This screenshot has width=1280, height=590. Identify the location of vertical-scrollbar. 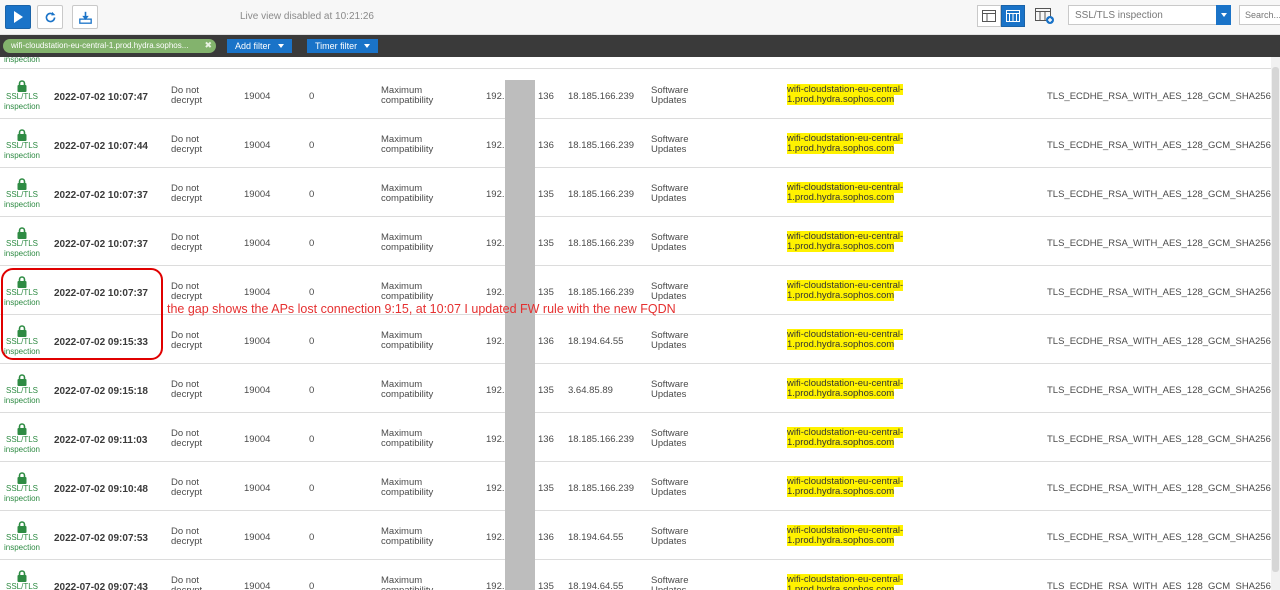
(1275, 323).